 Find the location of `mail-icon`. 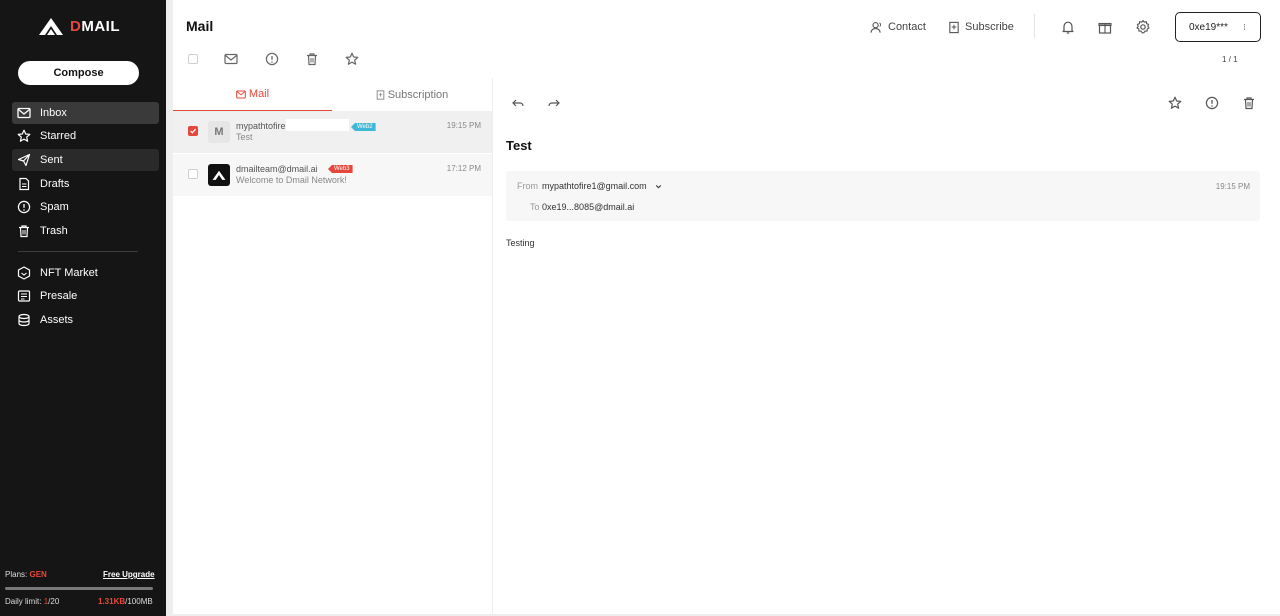

mail-icon is located at coordinates (241, 94).